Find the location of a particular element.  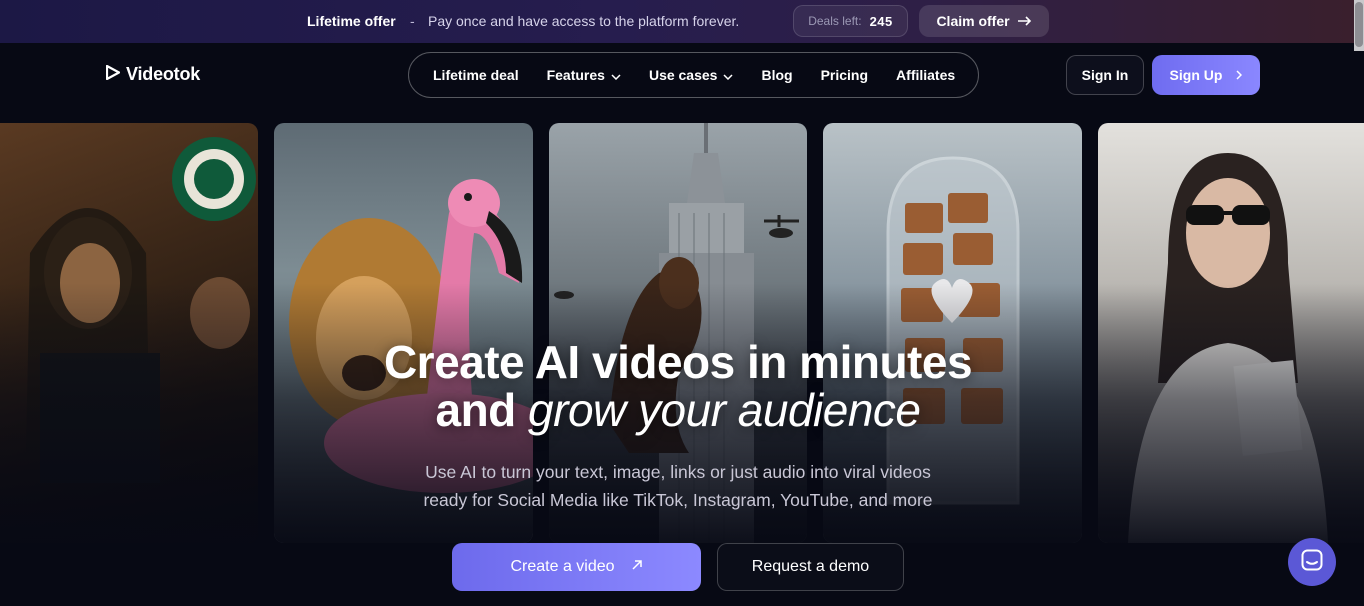

nav-item-label: Lifetime deal is located at coordinates (476, 75).